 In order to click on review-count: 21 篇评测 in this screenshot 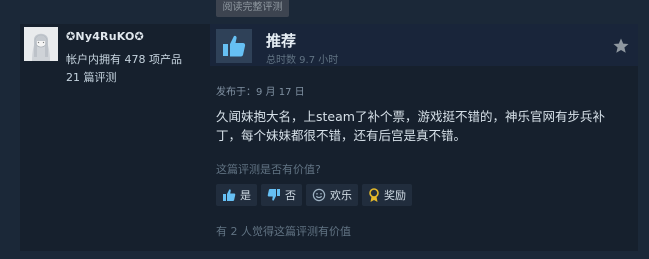, I will do `click(91, 77)`.